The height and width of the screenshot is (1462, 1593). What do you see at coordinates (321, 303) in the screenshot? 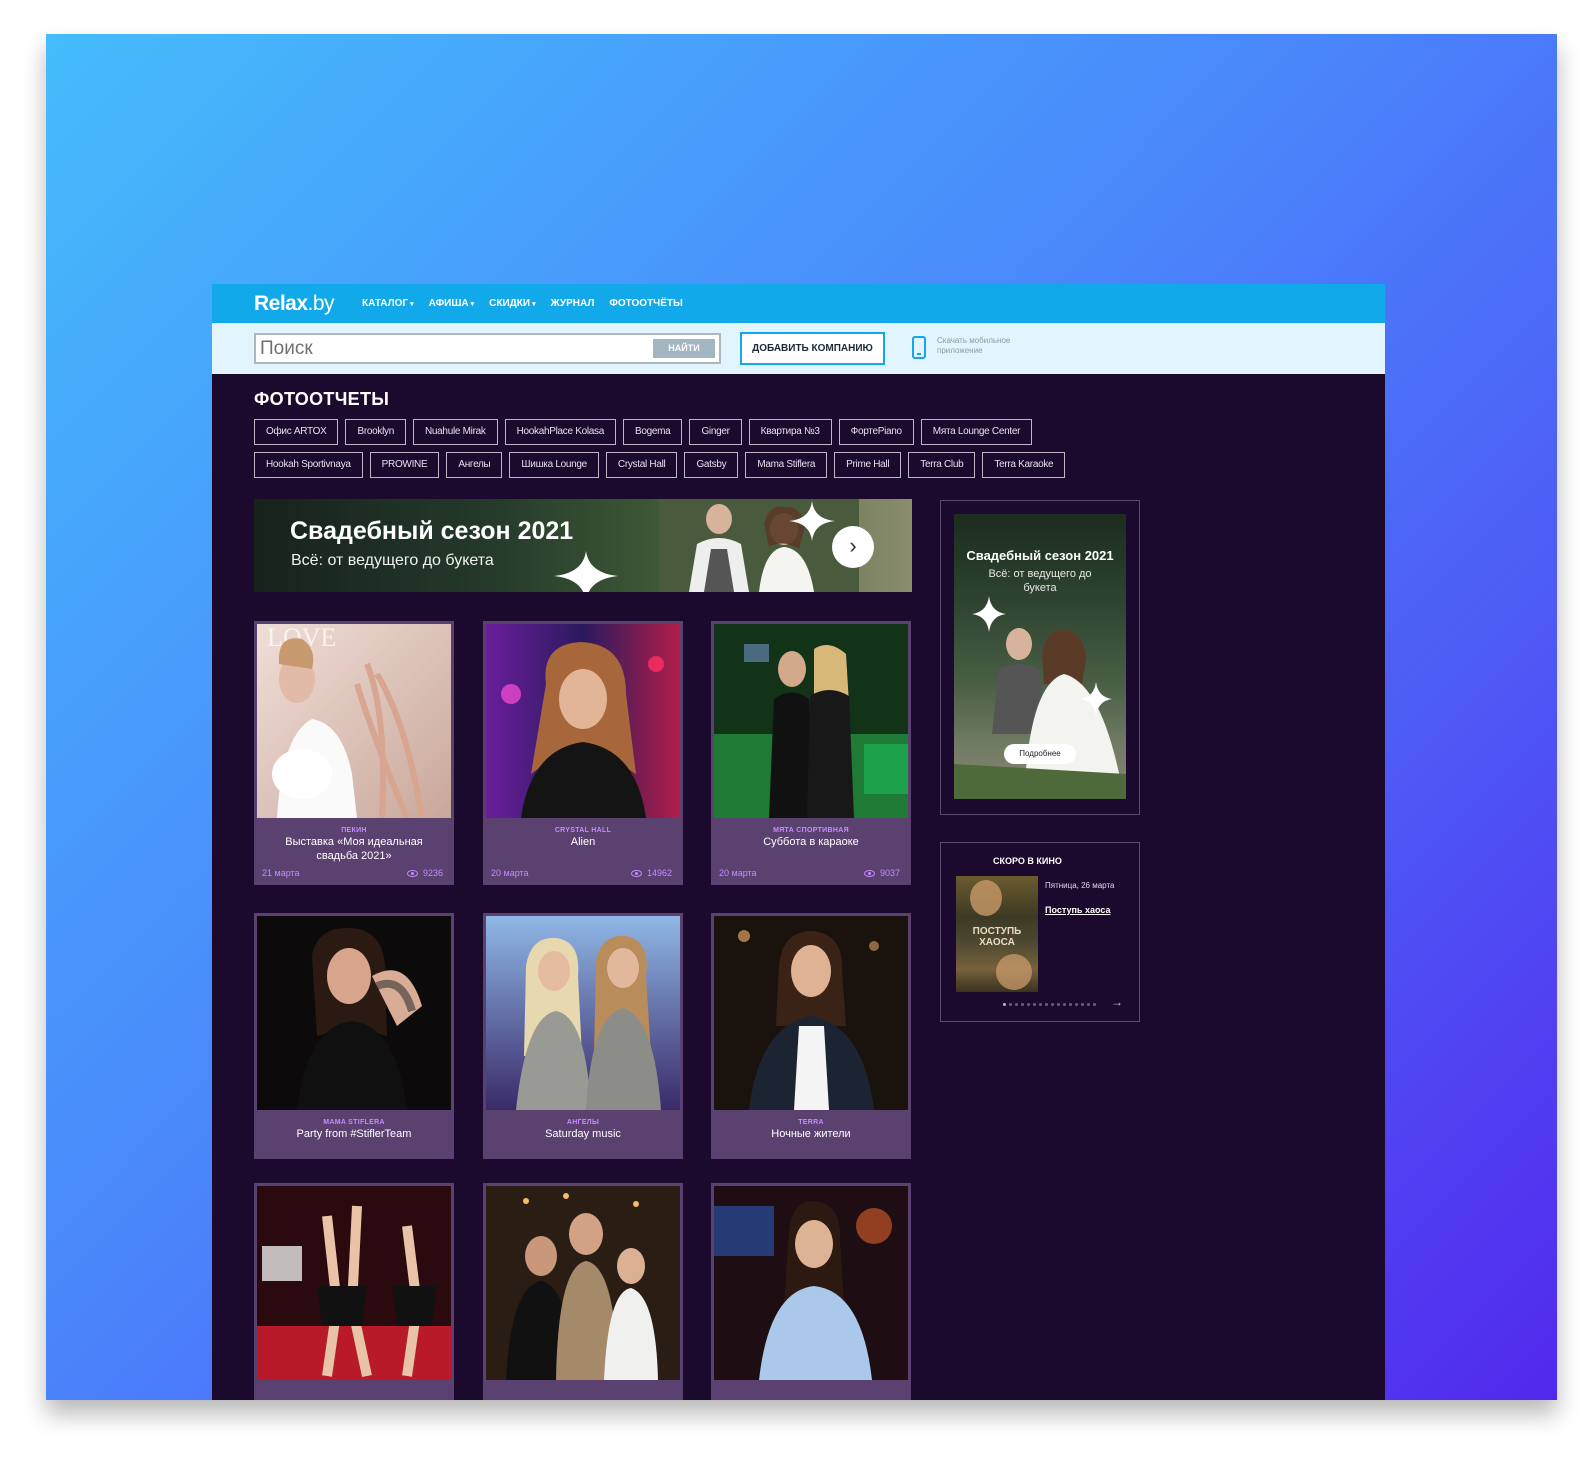
I see `logo-tld: .by` at bounding box center [321, 303].